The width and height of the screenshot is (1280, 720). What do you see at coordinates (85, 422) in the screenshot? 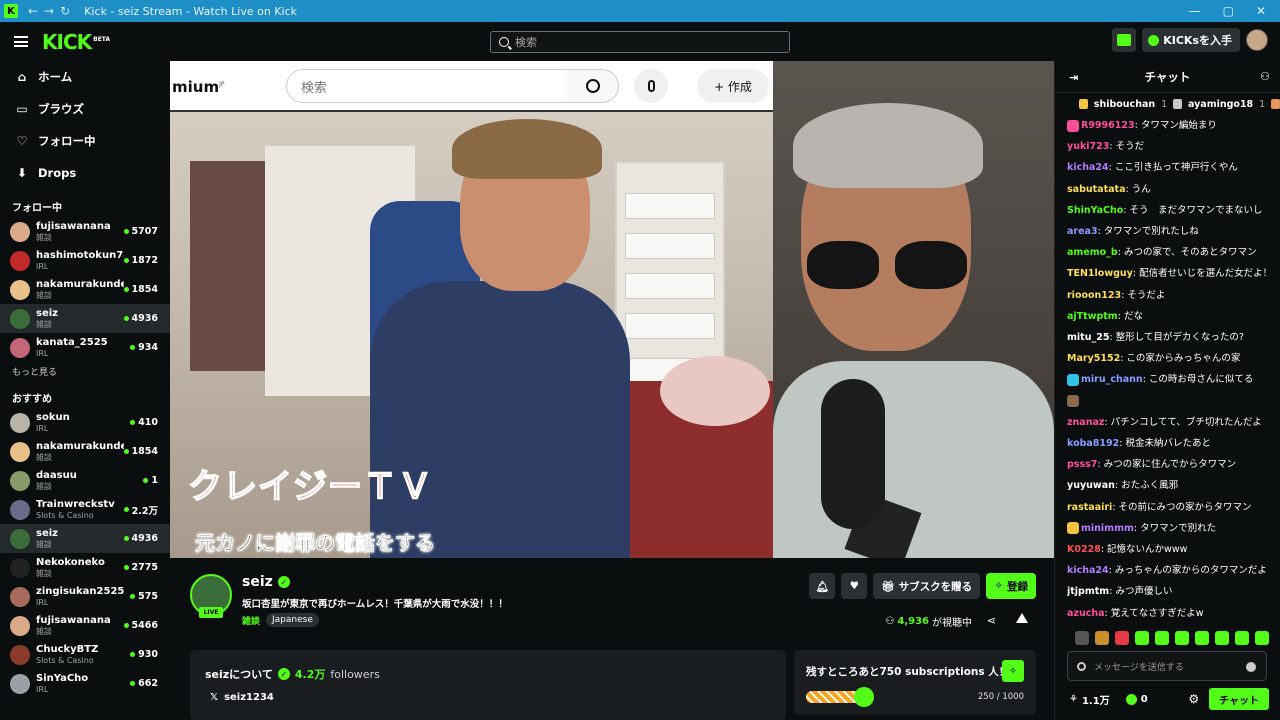
I see `sidebar-channel-item: sokun IRL 410` at bounding box center [85, 422].